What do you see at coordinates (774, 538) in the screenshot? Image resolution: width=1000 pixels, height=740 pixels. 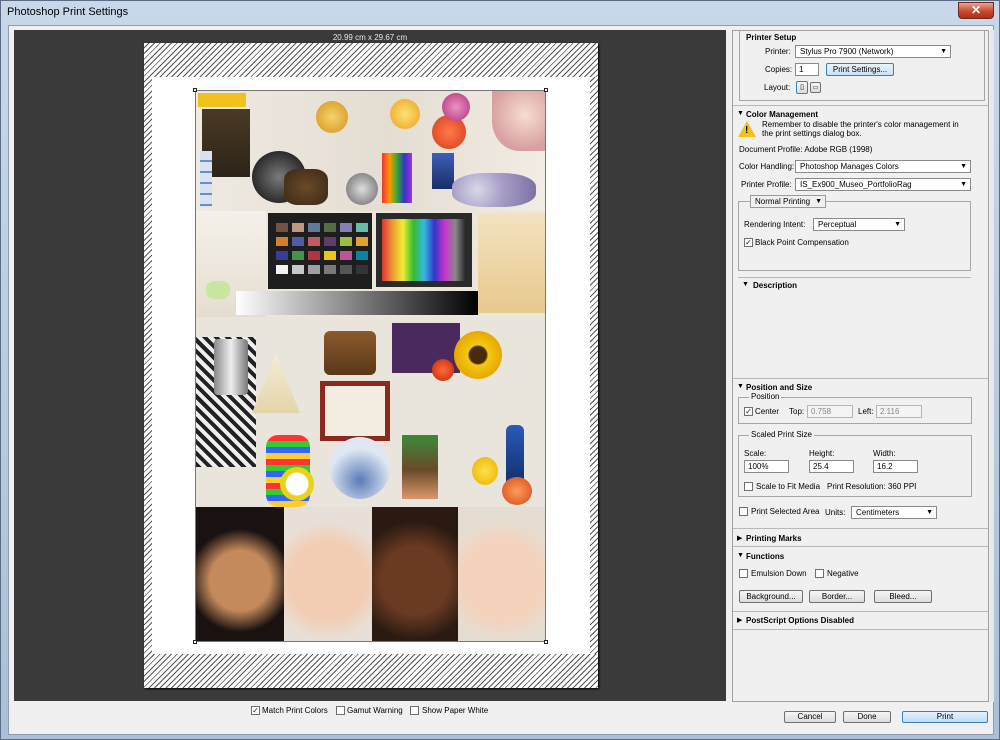 I see `printing-marks-title: Printing Marks` at bounding box center [774, 538].